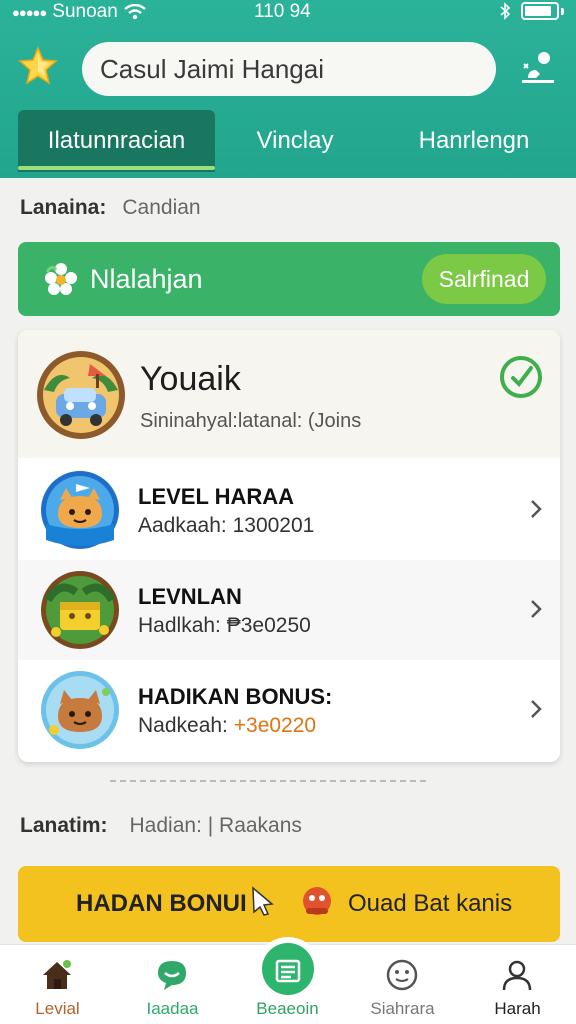 The image size is (576, 1024). I want to click on filter-key: Lanaina:, so click(63, 207).